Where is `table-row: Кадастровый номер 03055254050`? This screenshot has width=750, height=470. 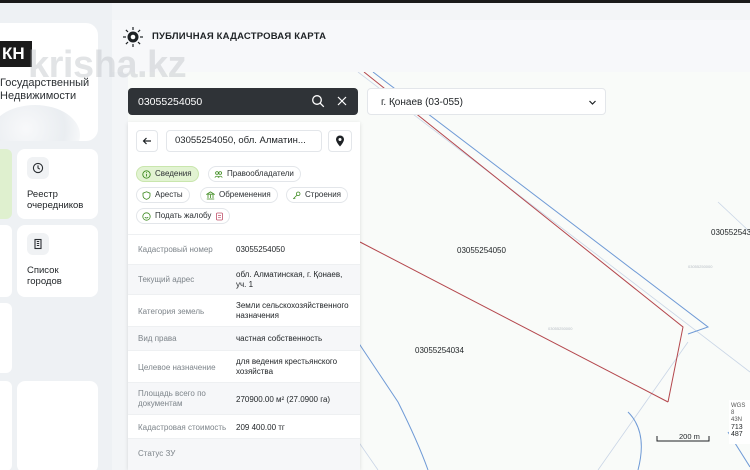
table-row: Кадастровый номер 03055254050 is located at coordinates (244, 249).